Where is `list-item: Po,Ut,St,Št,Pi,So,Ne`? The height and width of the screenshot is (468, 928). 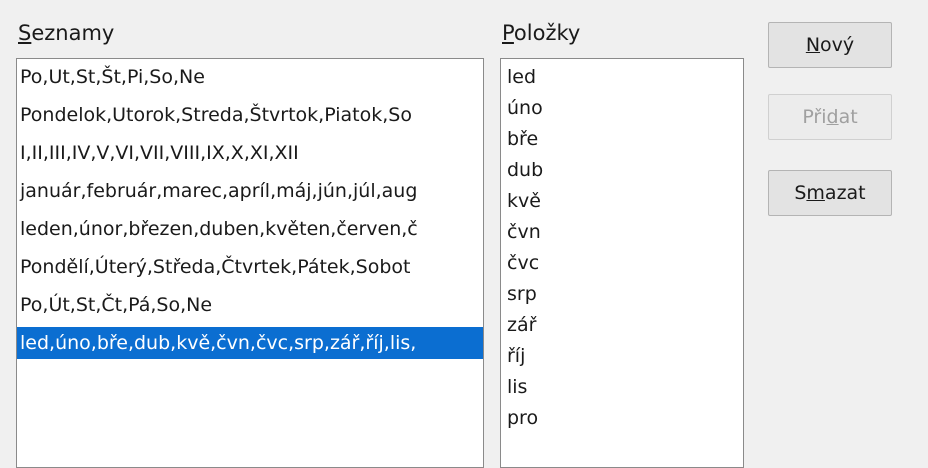
list-item: Po,Ut,St,Št,Pi,So,Ne is located at coordinates (250, 77).